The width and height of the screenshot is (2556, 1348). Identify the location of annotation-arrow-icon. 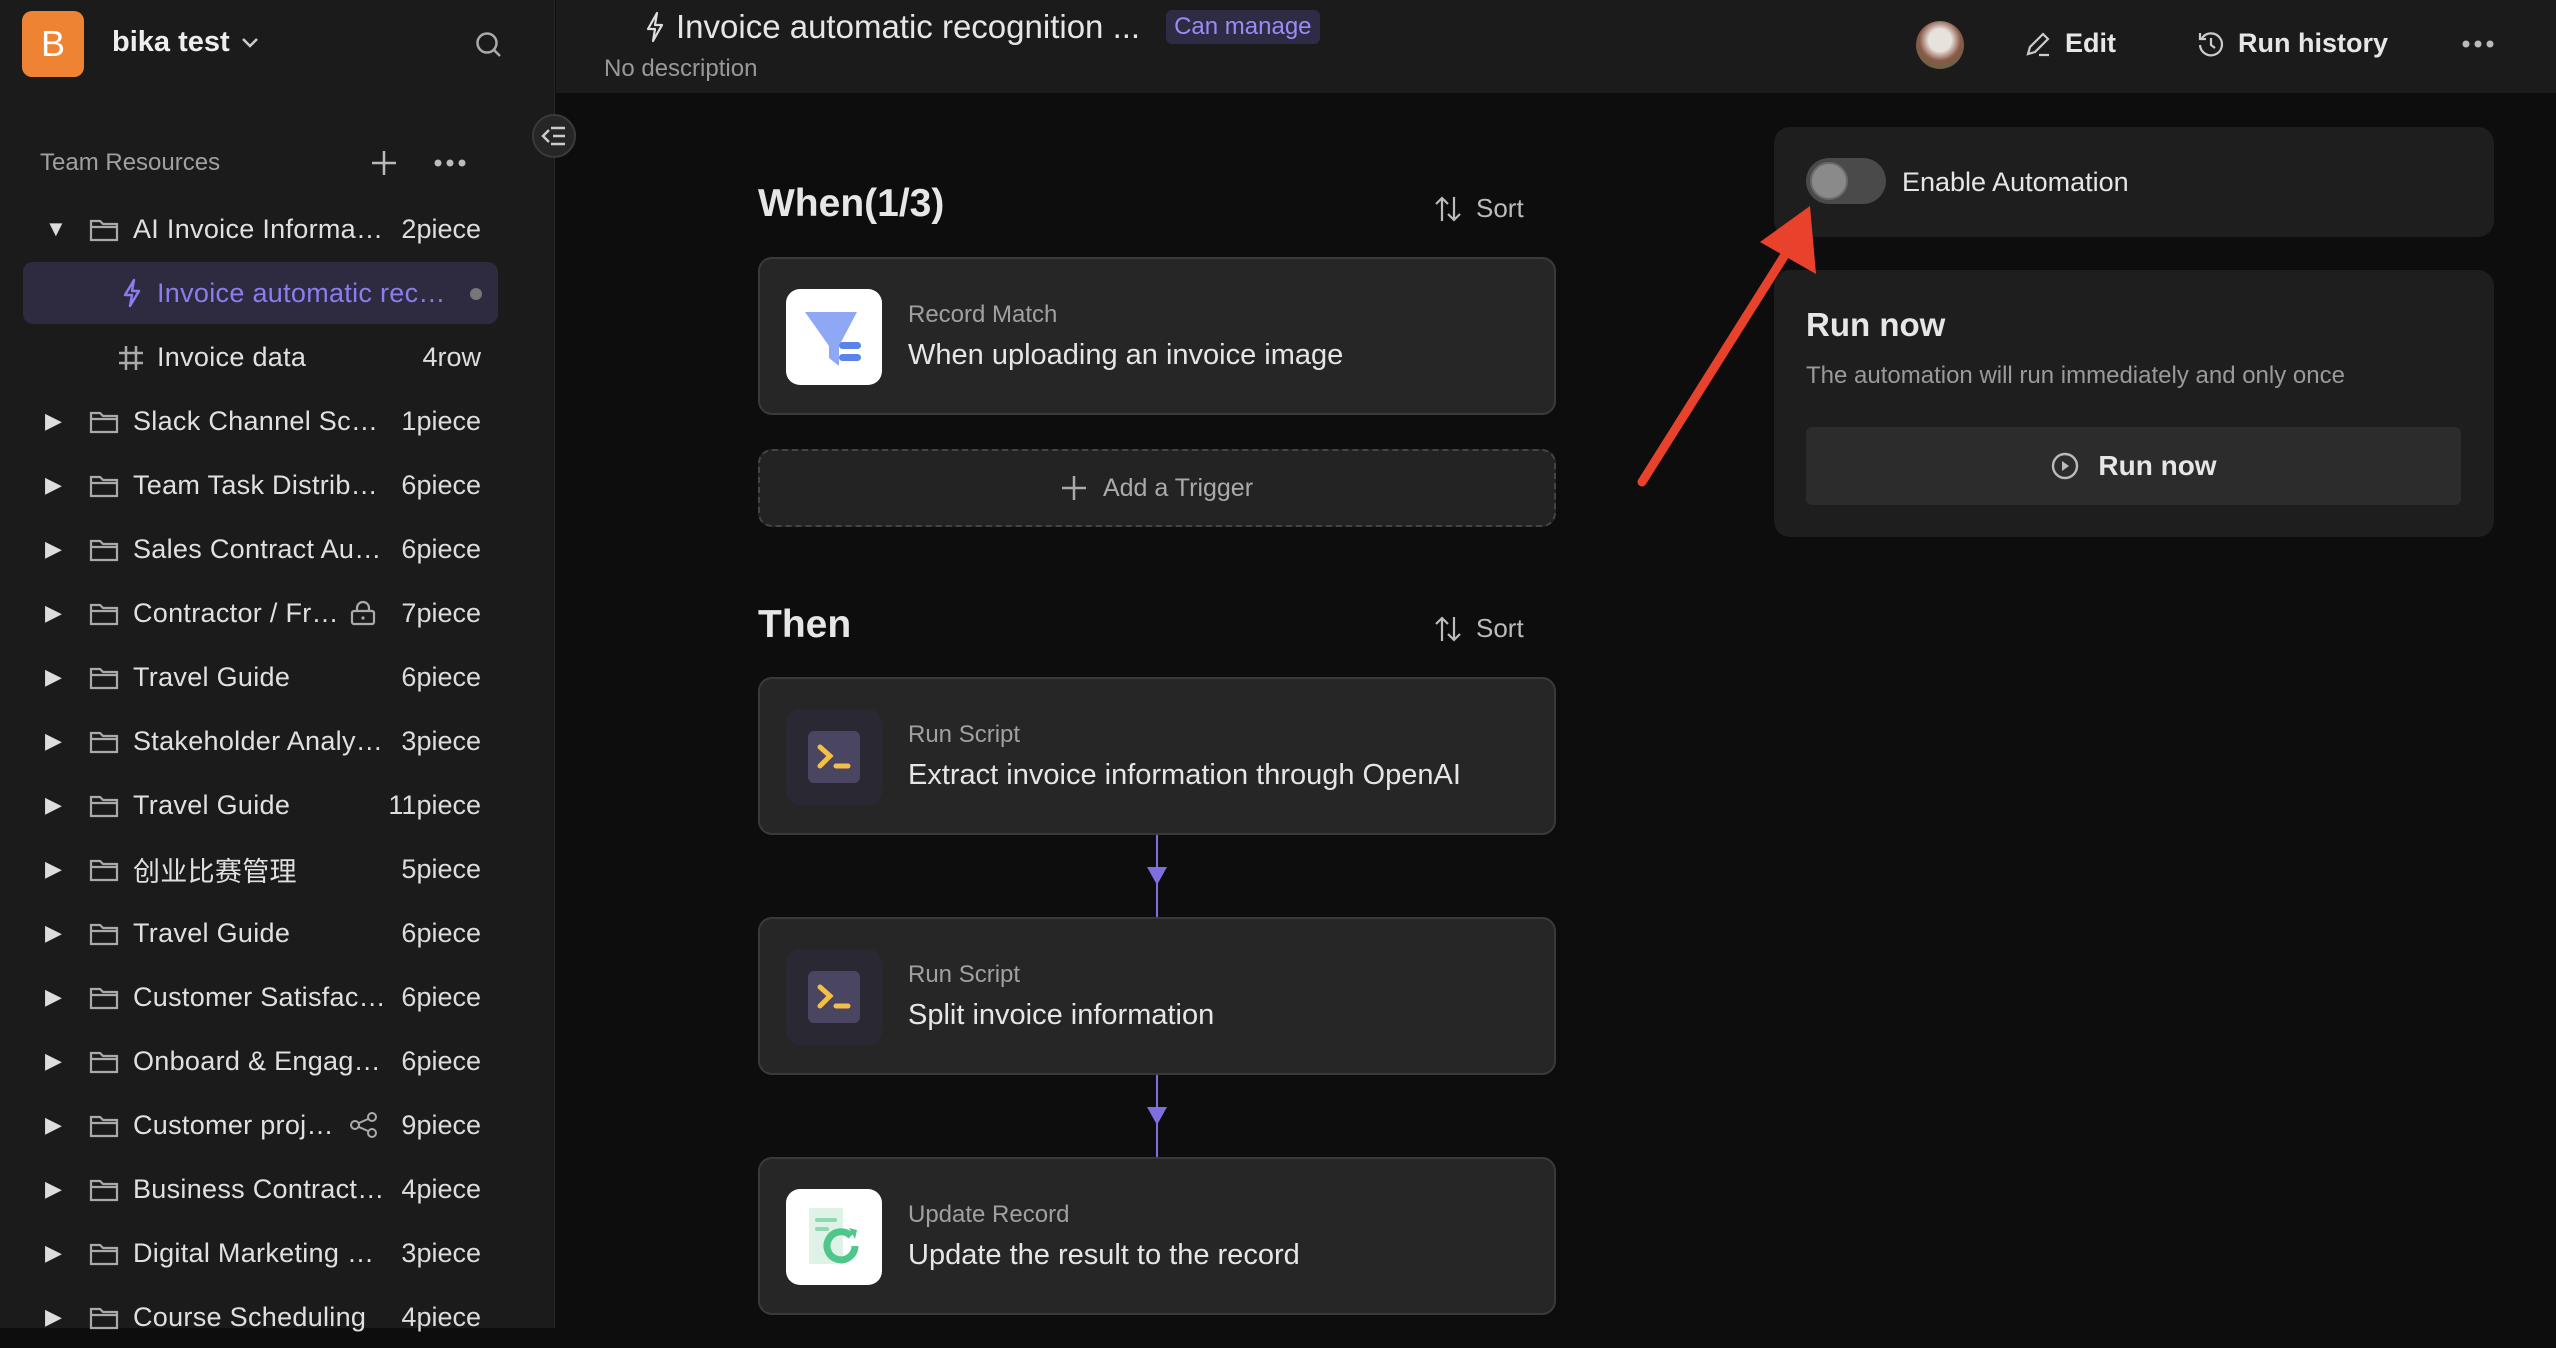
(1726, 346).